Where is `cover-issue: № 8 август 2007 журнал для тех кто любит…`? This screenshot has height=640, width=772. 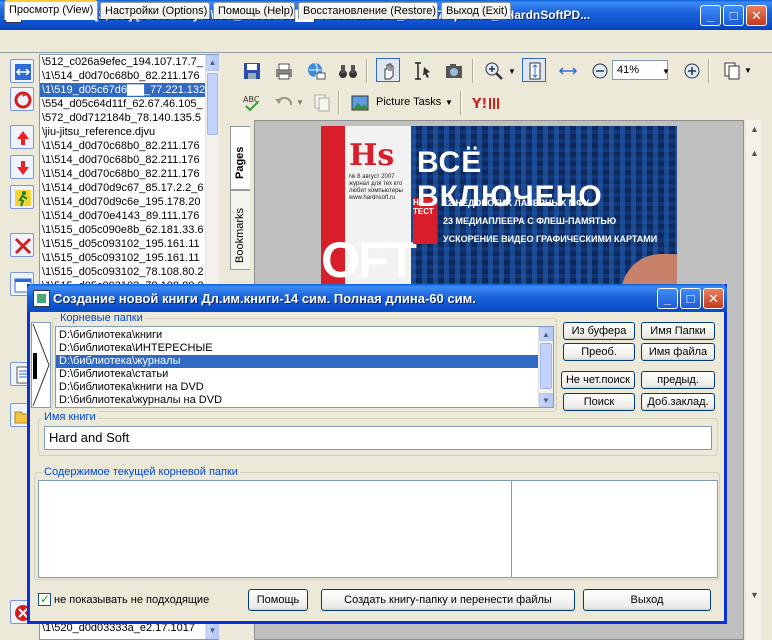
cover-issue: № 8 август 2007 журнал для тех кто любит… is located at coordinates (376, 187).